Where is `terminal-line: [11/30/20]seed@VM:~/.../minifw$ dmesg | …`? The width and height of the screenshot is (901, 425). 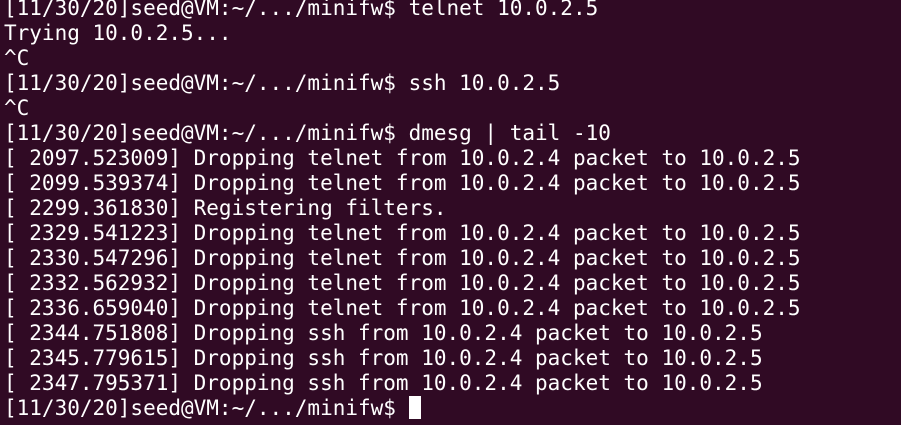
terminal-line: [11/30/20]seed@VM:~/.../minifw$ dmesg | … is located at coordinates (307, 133).